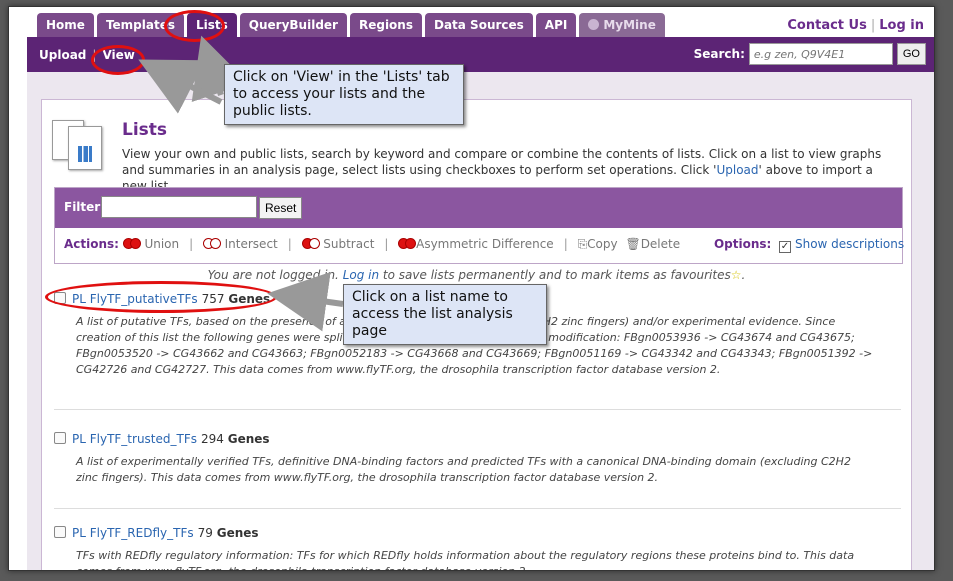 This screenshot has height=581, width=953. I want to click on asymmetric-label: Asymmetric Difference, so click(485, 244).